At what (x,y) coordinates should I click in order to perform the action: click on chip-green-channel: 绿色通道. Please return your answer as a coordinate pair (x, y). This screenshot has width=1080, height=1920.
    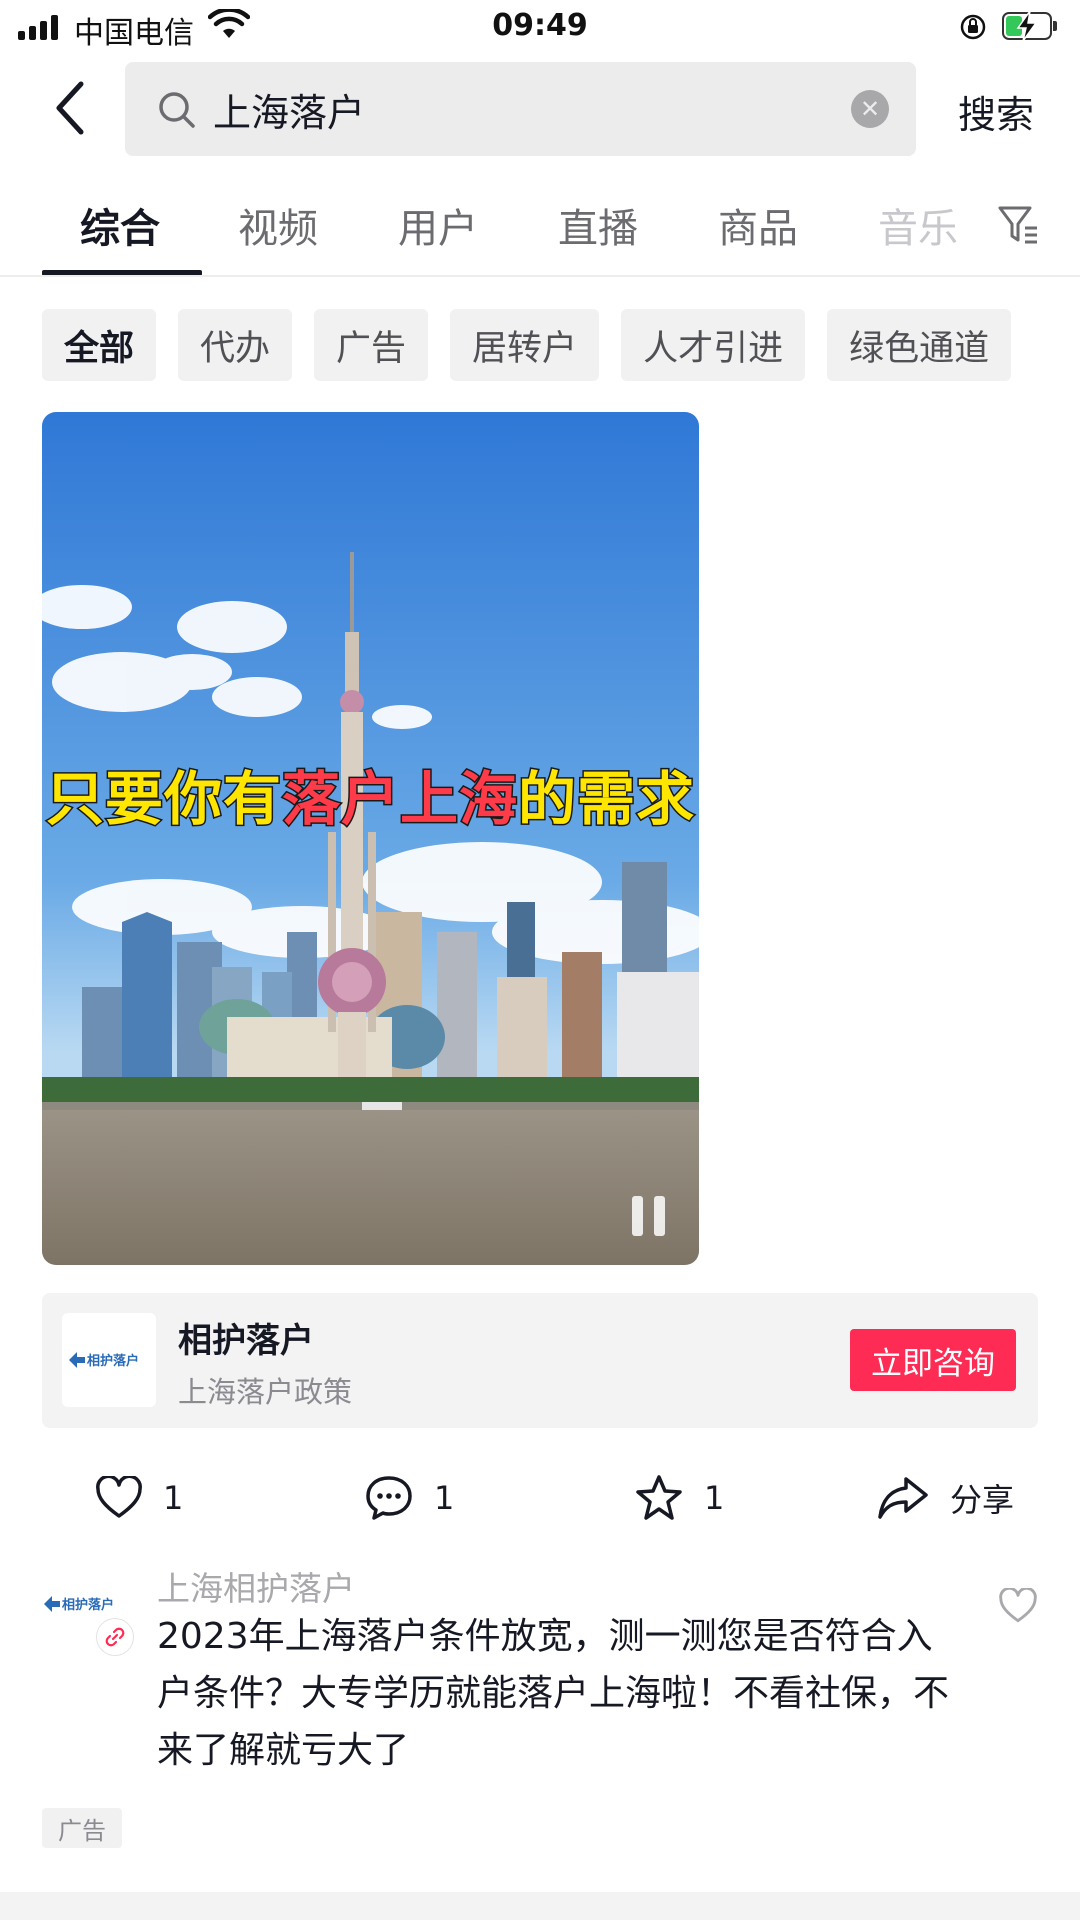
    Looking at the image, I should click on (919, 345).